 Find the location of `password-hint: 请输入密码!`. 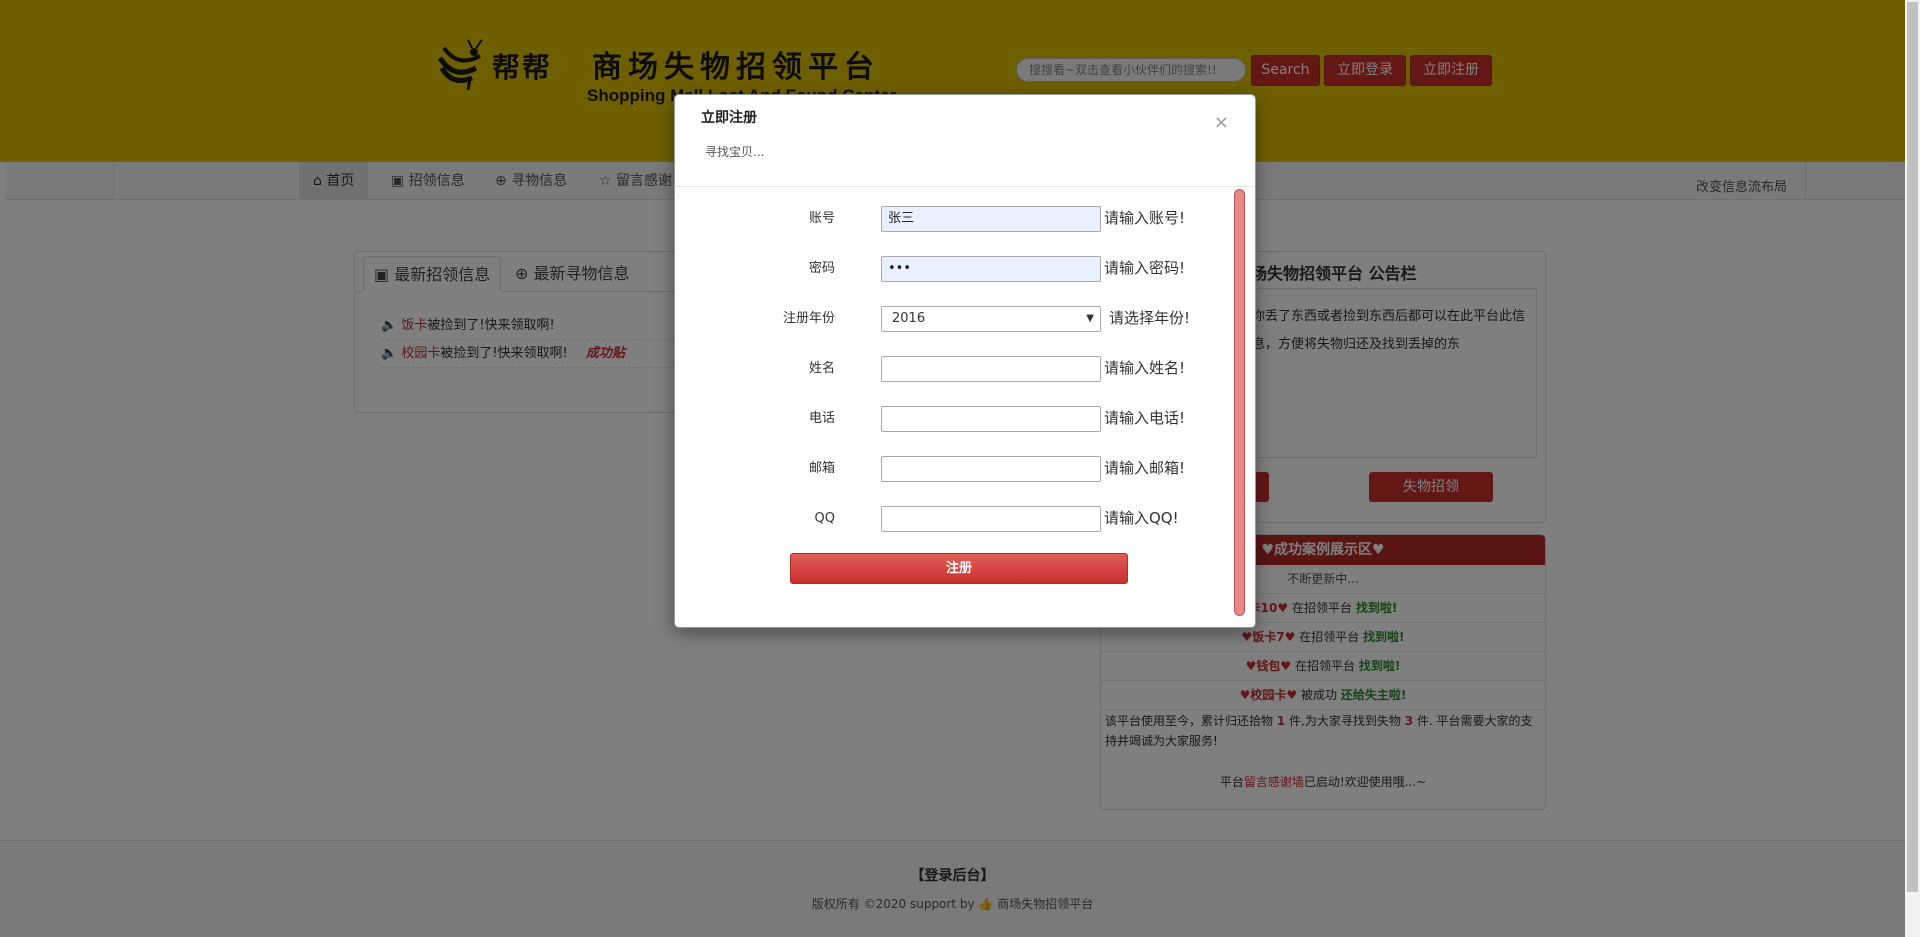

password-hint: 请输入密码! is located at coordinates (1145, 268).